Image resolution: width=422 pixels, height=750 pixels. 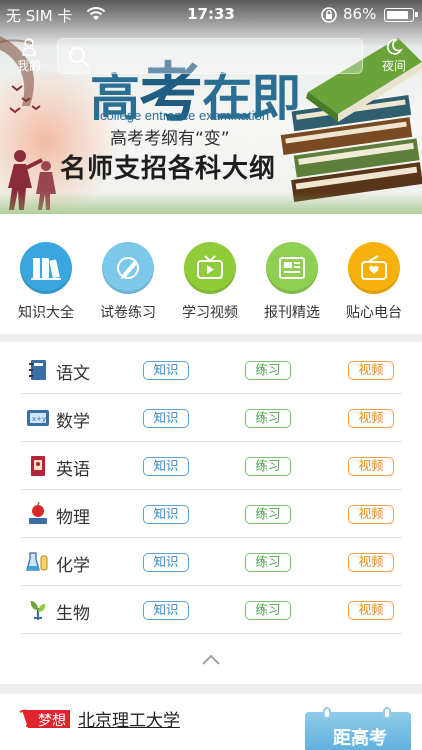 I want to click on status-bar: 无 SIM 卡 17:33 86%, so click(x=211, y=15).